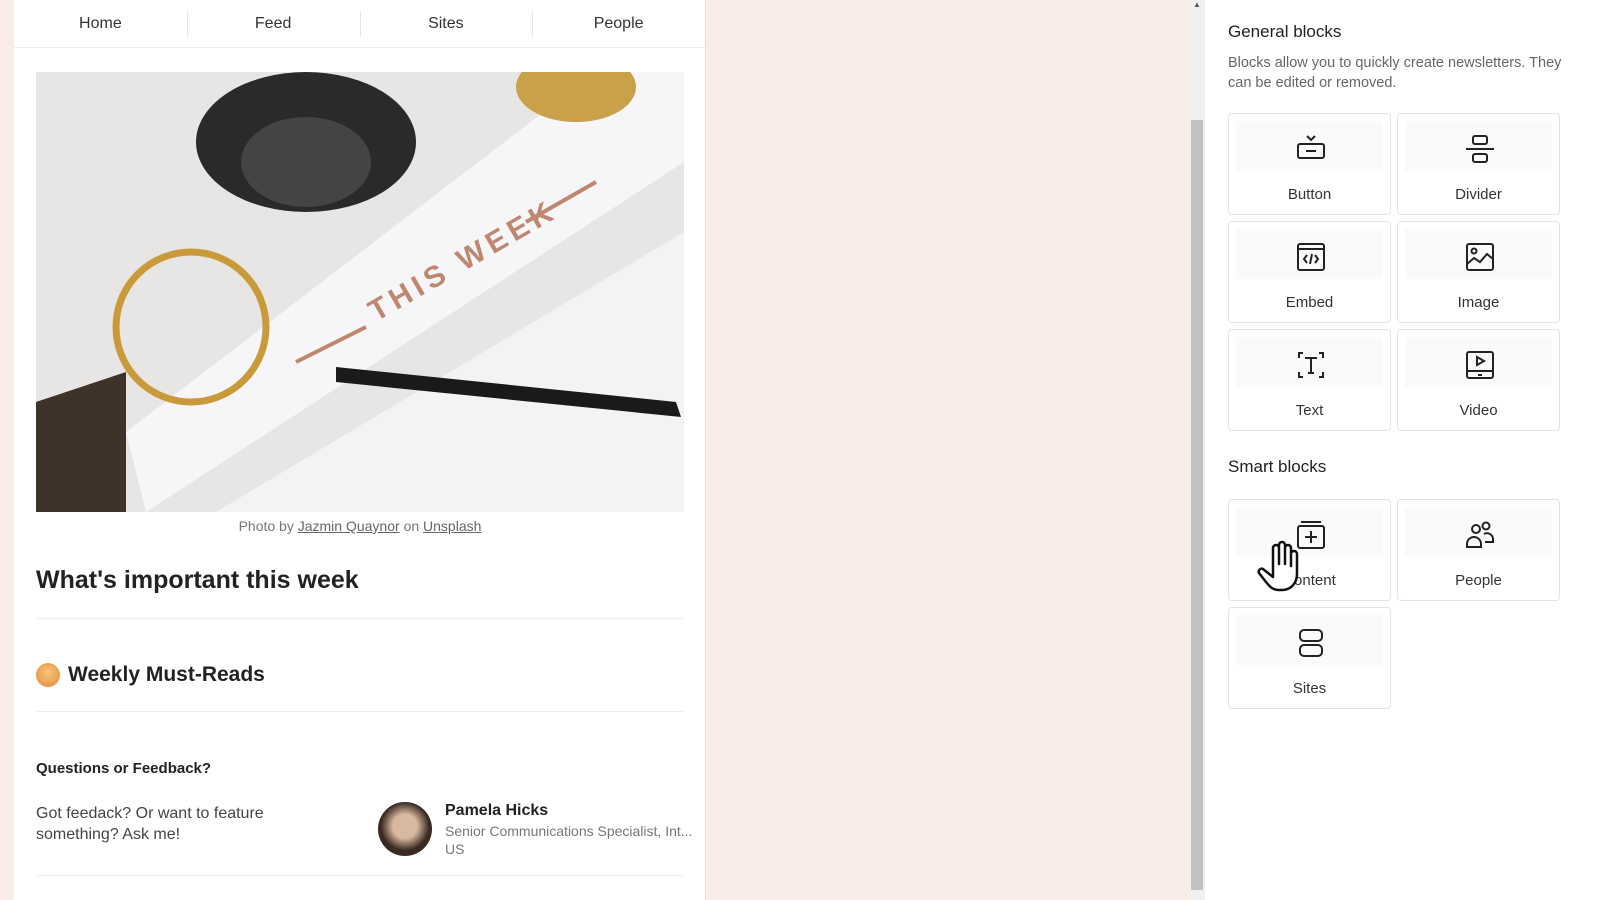 This screenshot has height=900, width=1600. I want to click on block-divider: Divider, so click(1478, 164).